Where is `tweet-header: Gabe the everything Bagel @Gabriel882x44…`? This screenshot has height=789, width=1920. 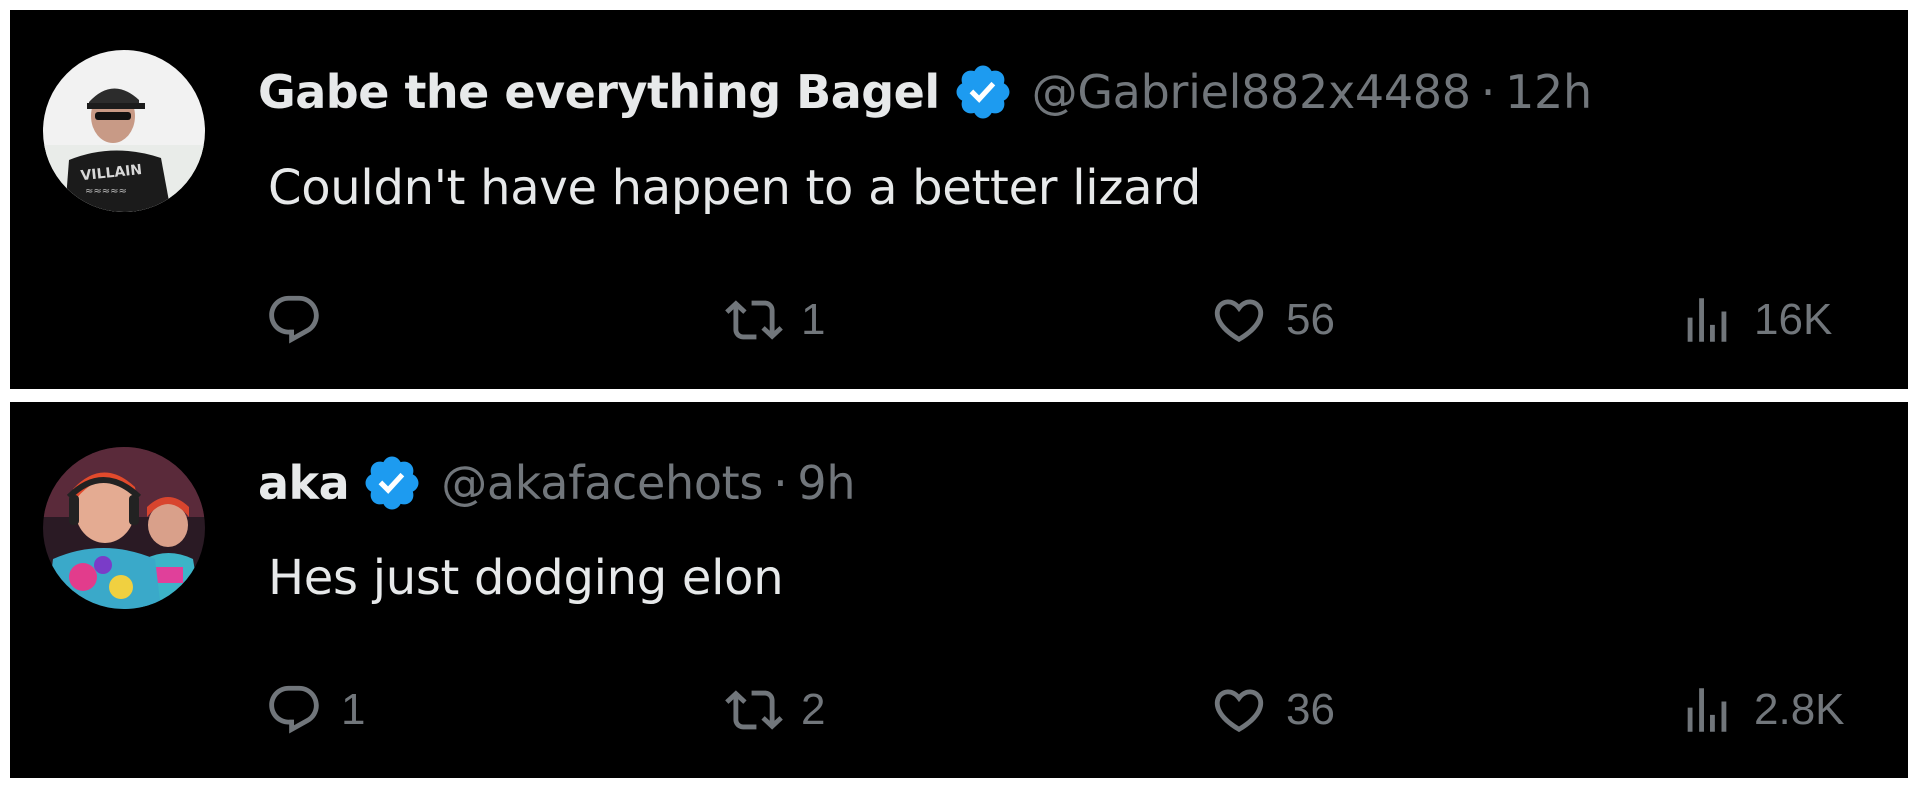
tweet-header: Gabe the everything Bagel @Gabriel882x44… is located at coordinates (925, 92).